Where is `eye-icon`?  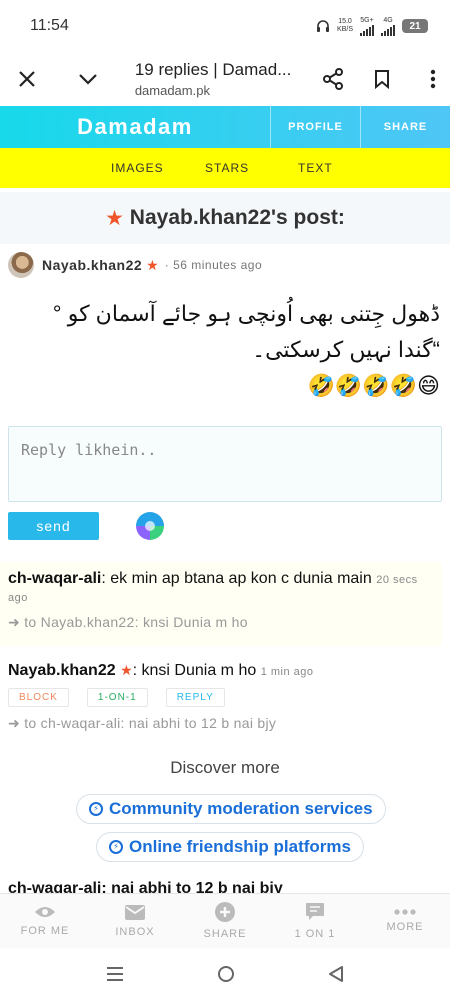
eye-icon is located at coordinates (45, 912).